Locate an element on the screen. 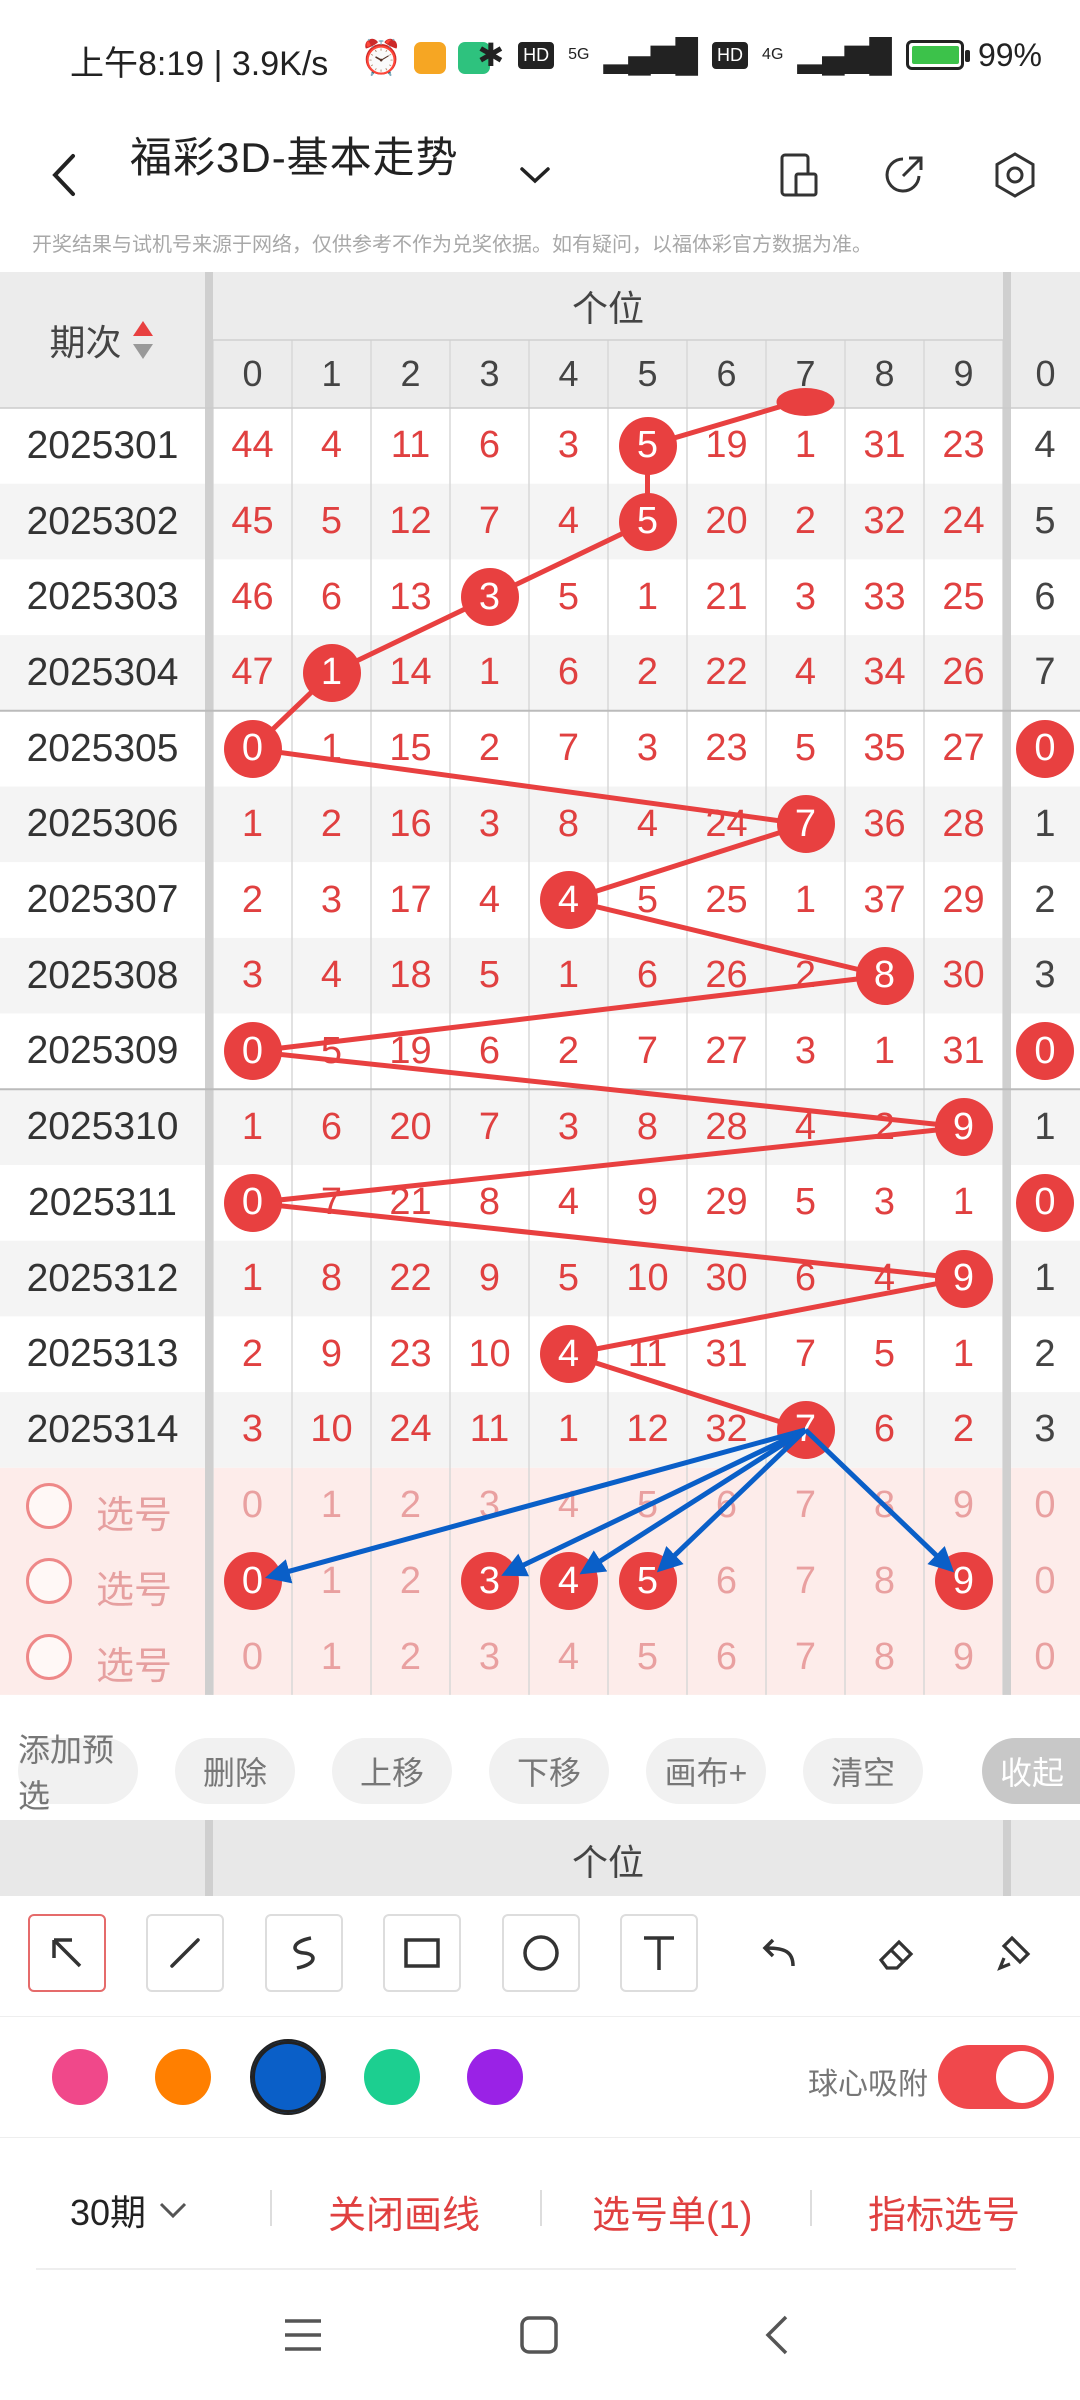 The image size is (1080, 2400). select-extra-option: 0 is located at coordinates (1045, 1505).